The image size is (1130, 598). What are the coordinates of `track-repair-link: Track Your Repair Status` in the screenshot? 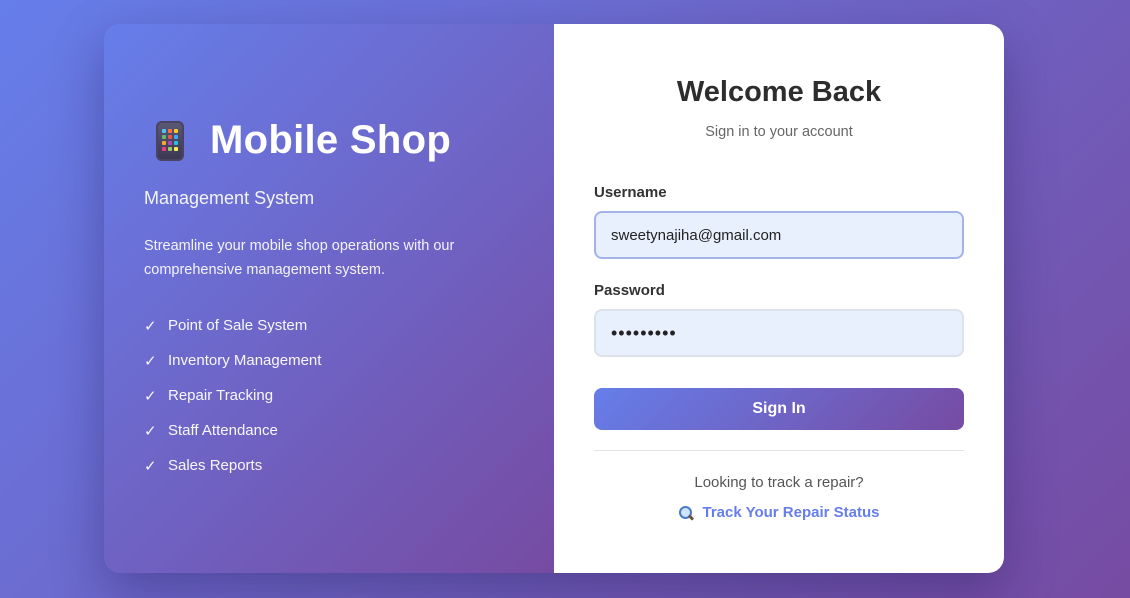 It's located at (779, 512).